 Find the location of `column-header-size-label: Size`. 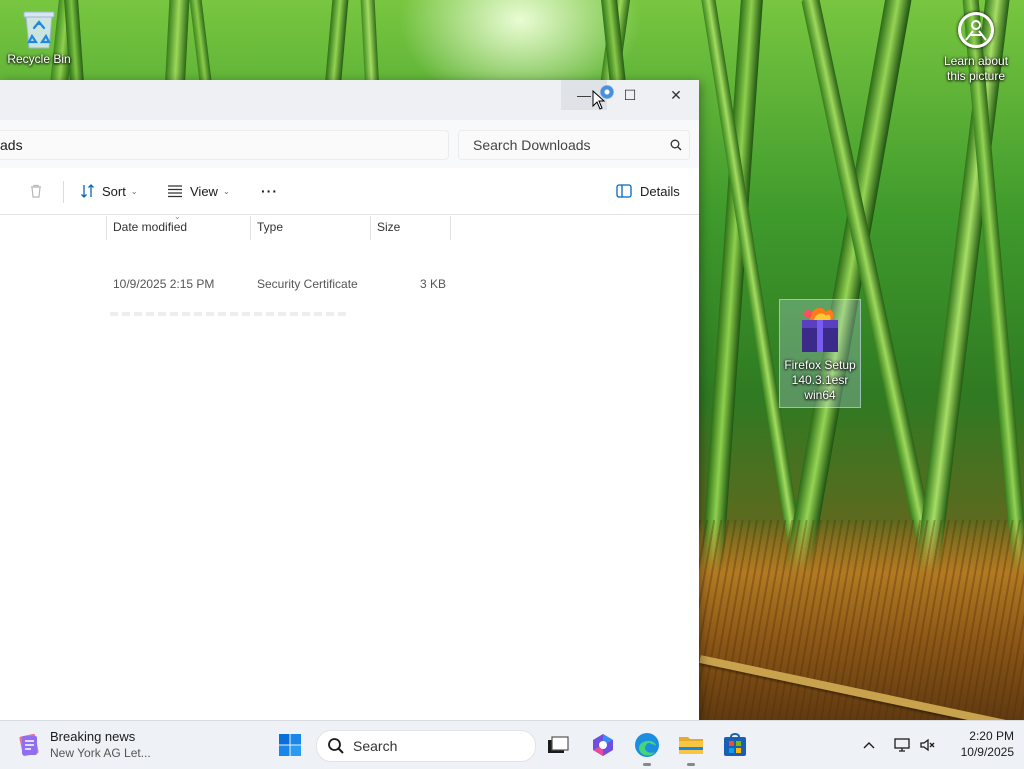

column-header-size-label: Size is located at coordinates (389, 227).